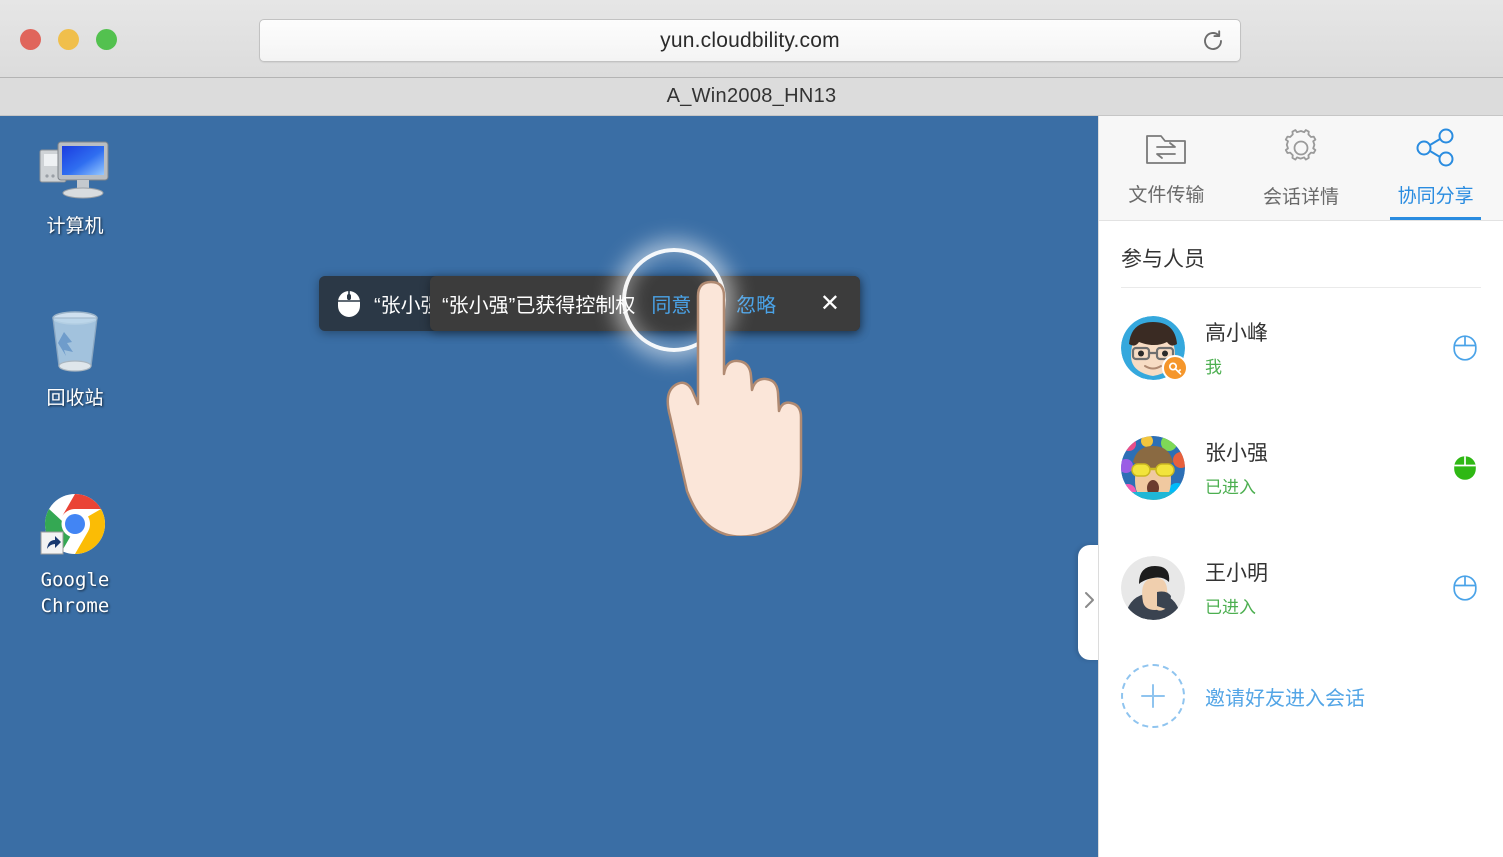  I want to click on tab-file-transfer: 文件传输, so click(1166, 168).